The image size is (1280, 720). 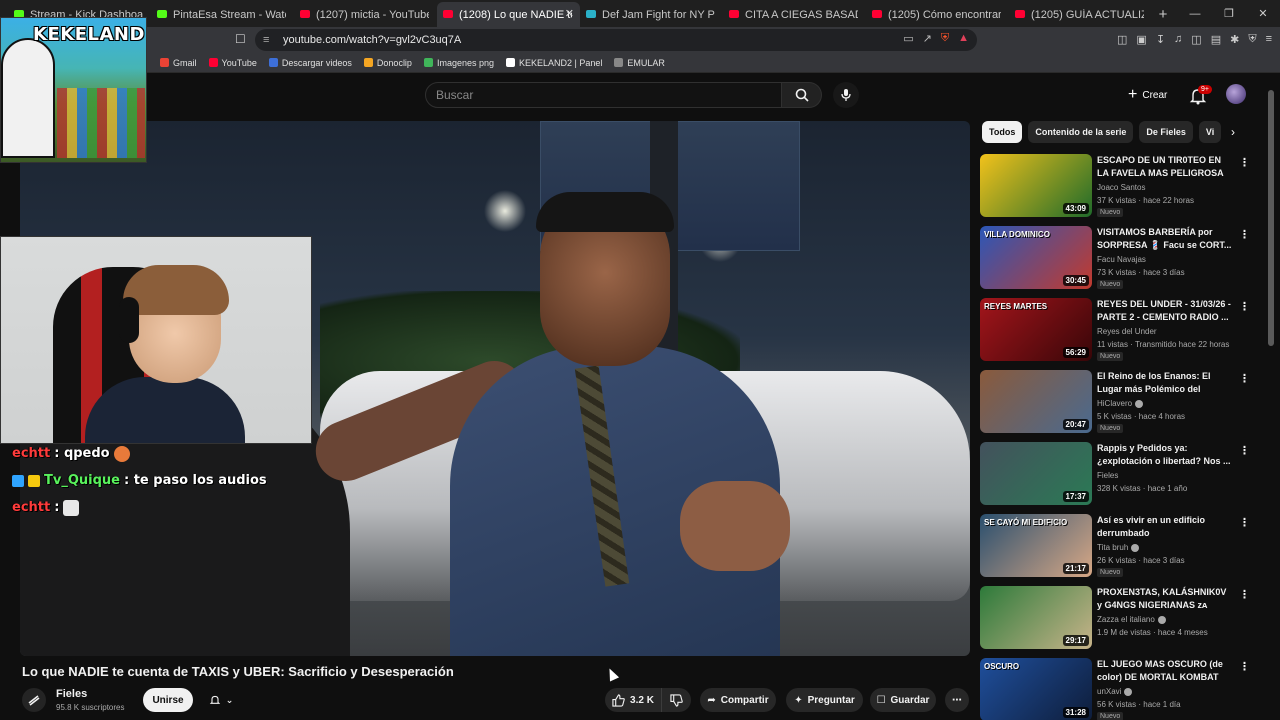 What do you see at coordinates (1233, 132) in the screenshot?
I see `chips-next-icon: ›` at bounding box center [1233, 132].